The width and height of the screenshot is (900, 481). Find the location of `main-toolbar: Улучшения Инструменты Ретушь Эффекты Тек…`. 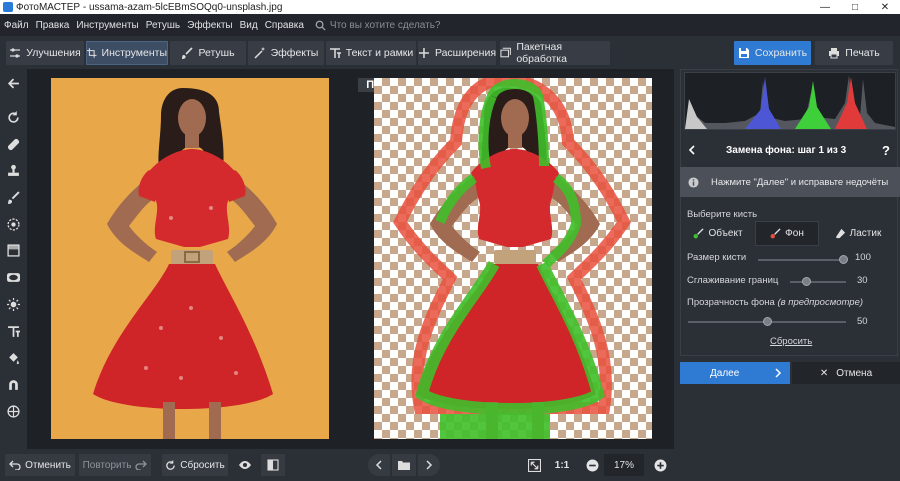

main-toolbar: Улучшения Инструменты Ретушь Эффекты Тек… is located at coordinates (450, 52).